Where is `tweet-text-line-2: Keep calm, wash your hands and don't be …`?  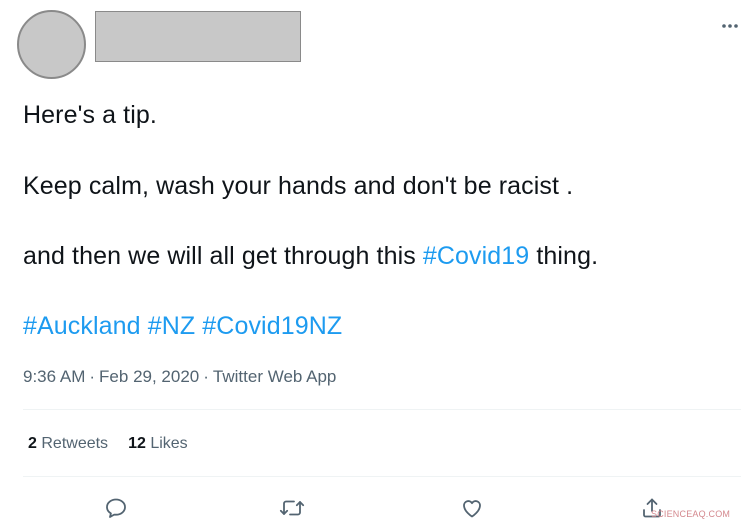
tweet-text-line-2: Keep calm, wash your hands and don't be … is located at coordinates (298, 186).